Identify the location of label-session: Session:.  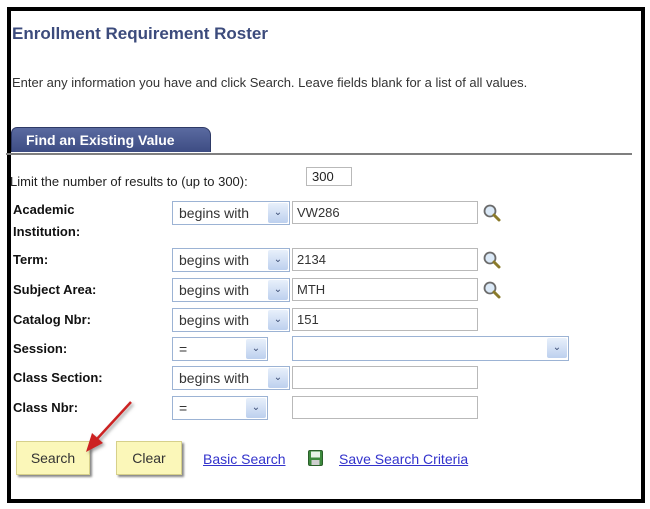
(40, 348).